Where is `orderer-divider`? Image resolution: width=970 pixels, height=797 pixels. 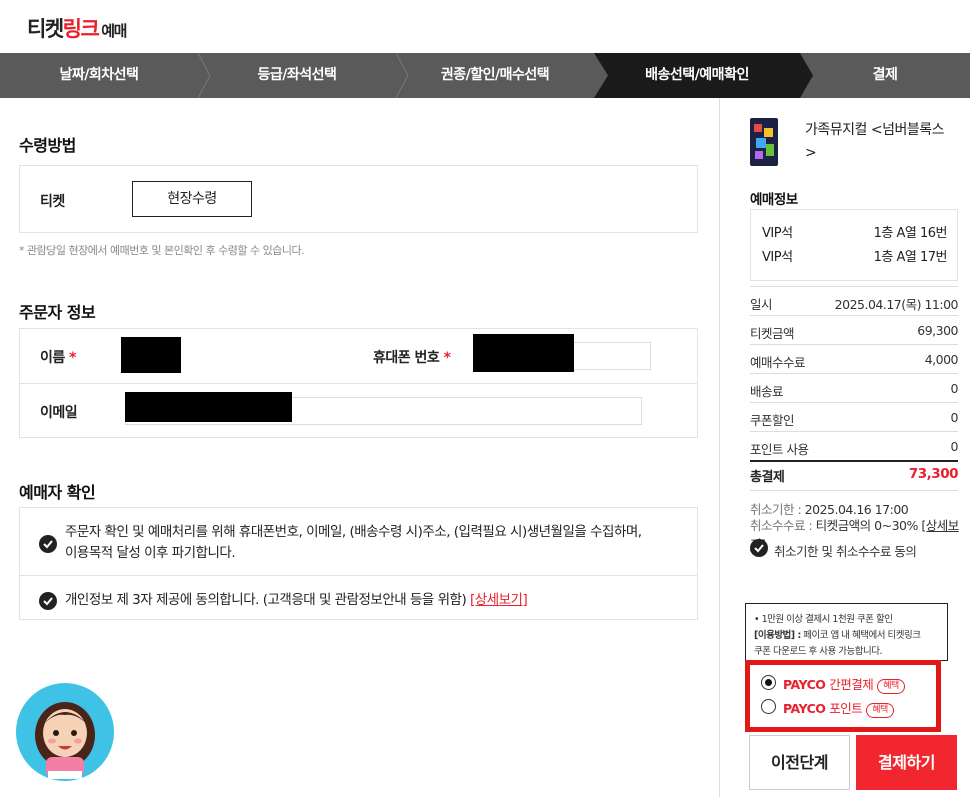 orderer-divider is located at coordinates (358, 383).